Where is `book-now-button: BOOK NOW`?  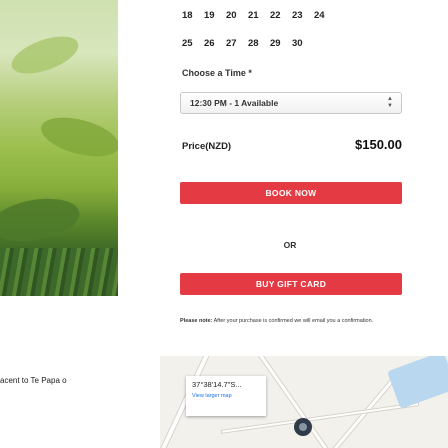
book-now-button: BOOK NOW is located at coordinates (291, 193).